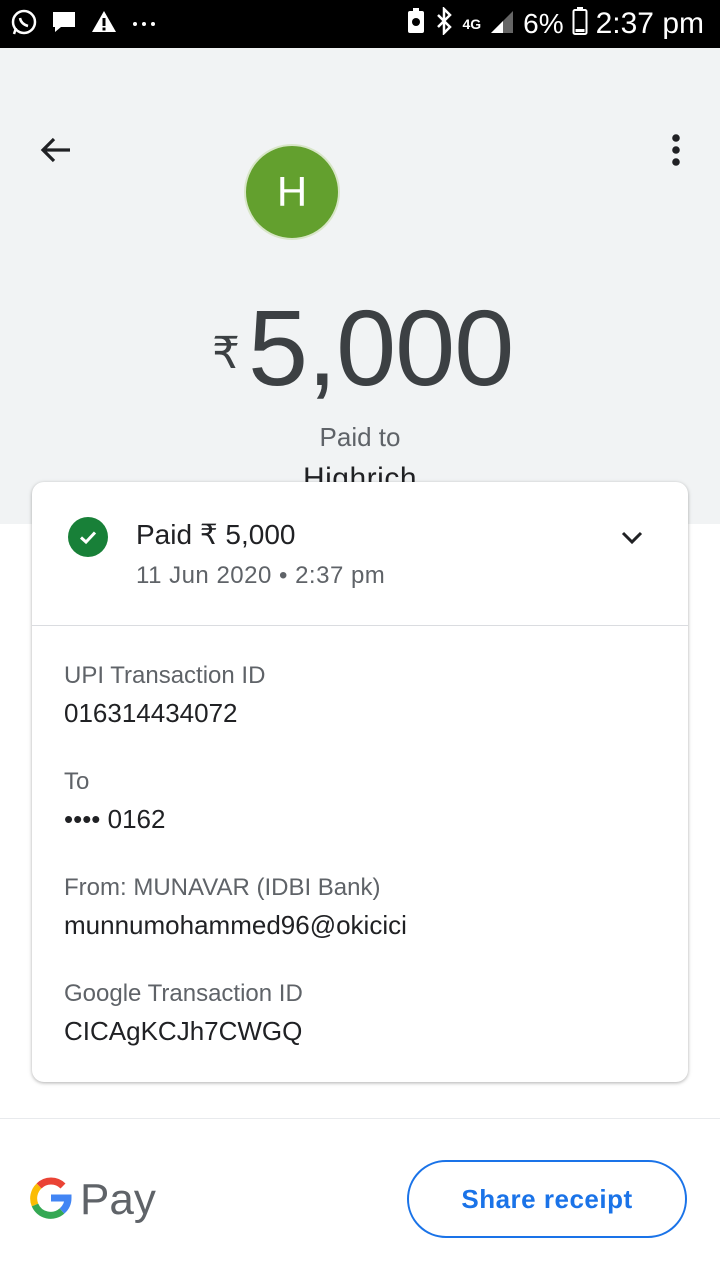 The width and height of the screenshot is (720, 1280). I want to click on more-vert-icon, so click(676, 152).